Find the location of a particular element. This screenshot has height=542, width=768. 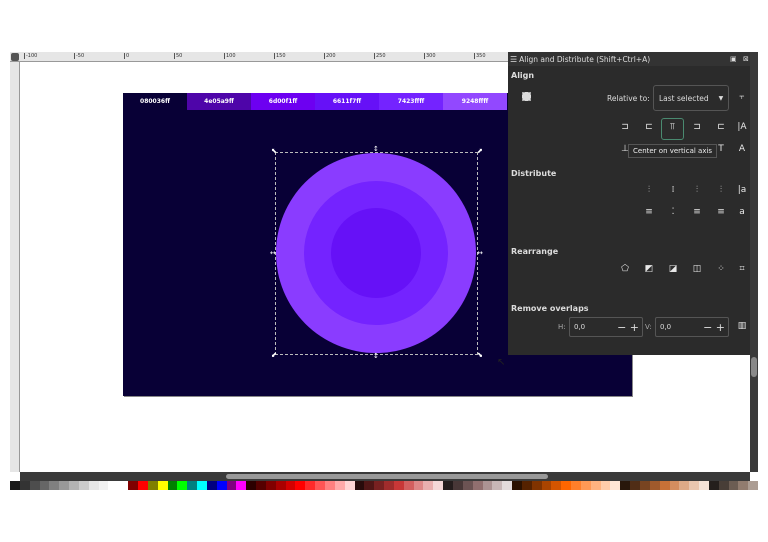

scale-handle: ⬊ is located at coordinates (480, 355).